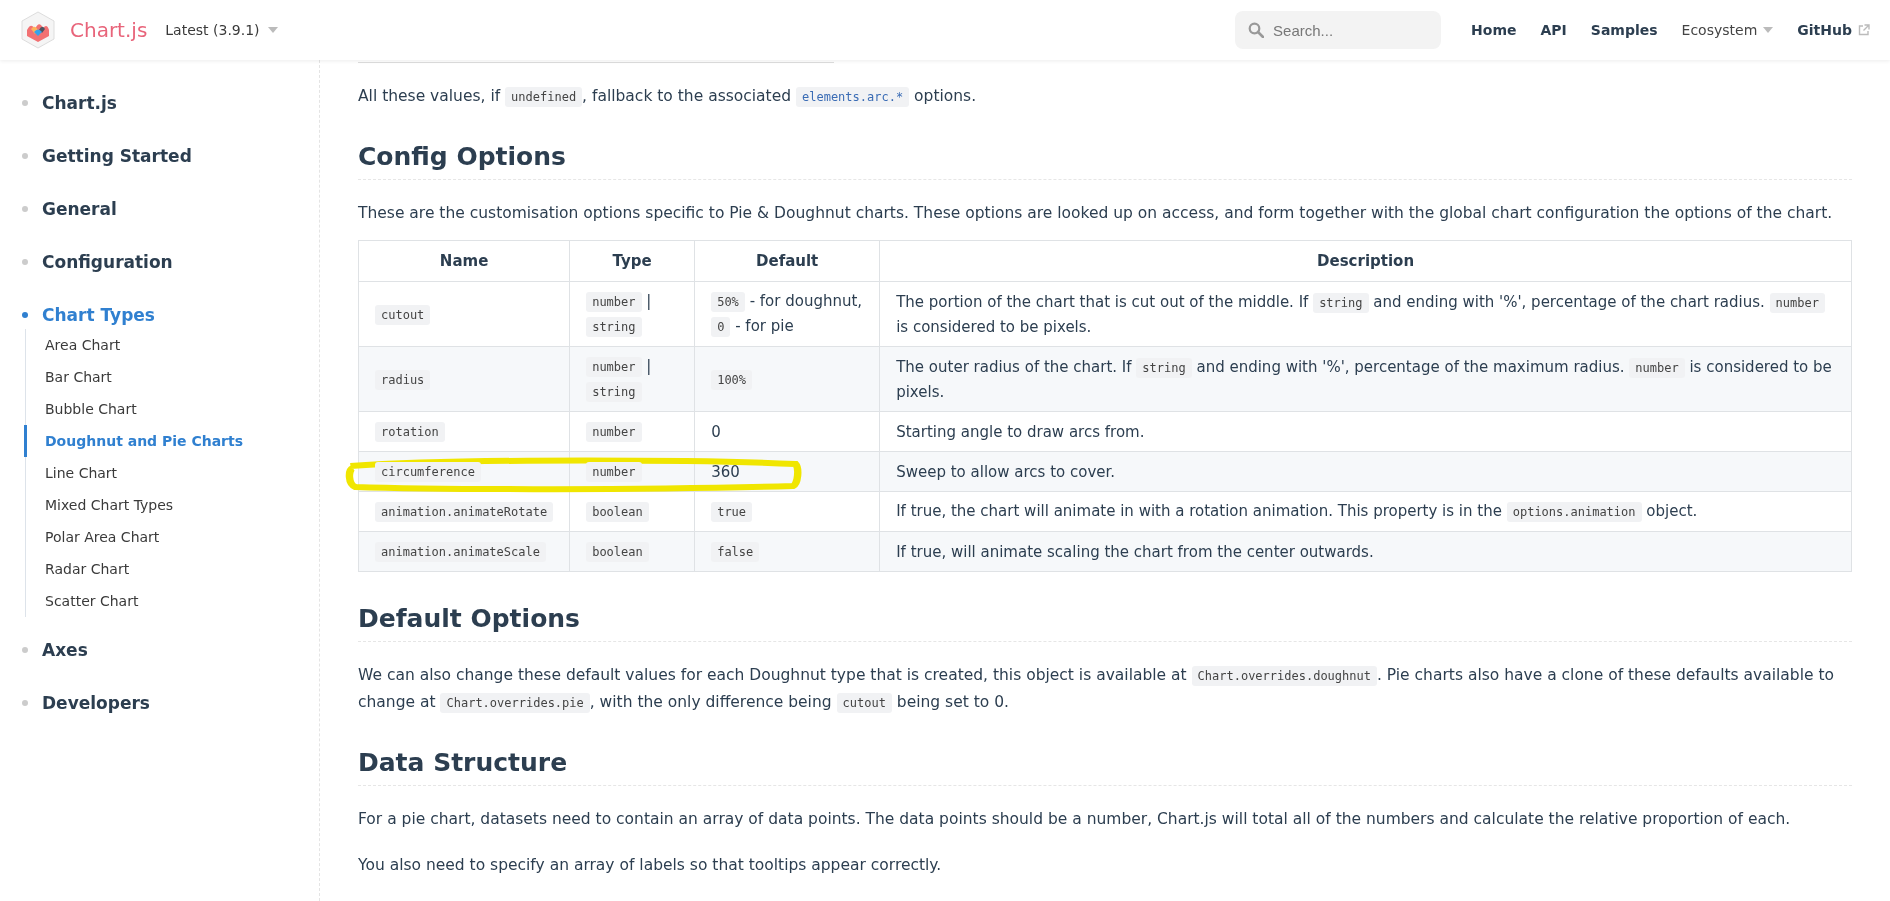 The height and width of the screenshot is (901, 1890). What do you see at coordinates (107, 261) in the screenshot?
I see `sidebar-item: Configuration` at bounding box center [107, 261].